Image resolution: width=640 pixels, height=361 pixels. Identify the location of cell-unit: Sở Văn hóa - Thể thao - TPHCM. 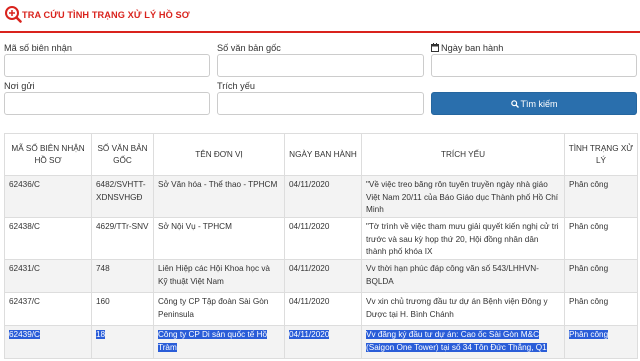
(219, 196).